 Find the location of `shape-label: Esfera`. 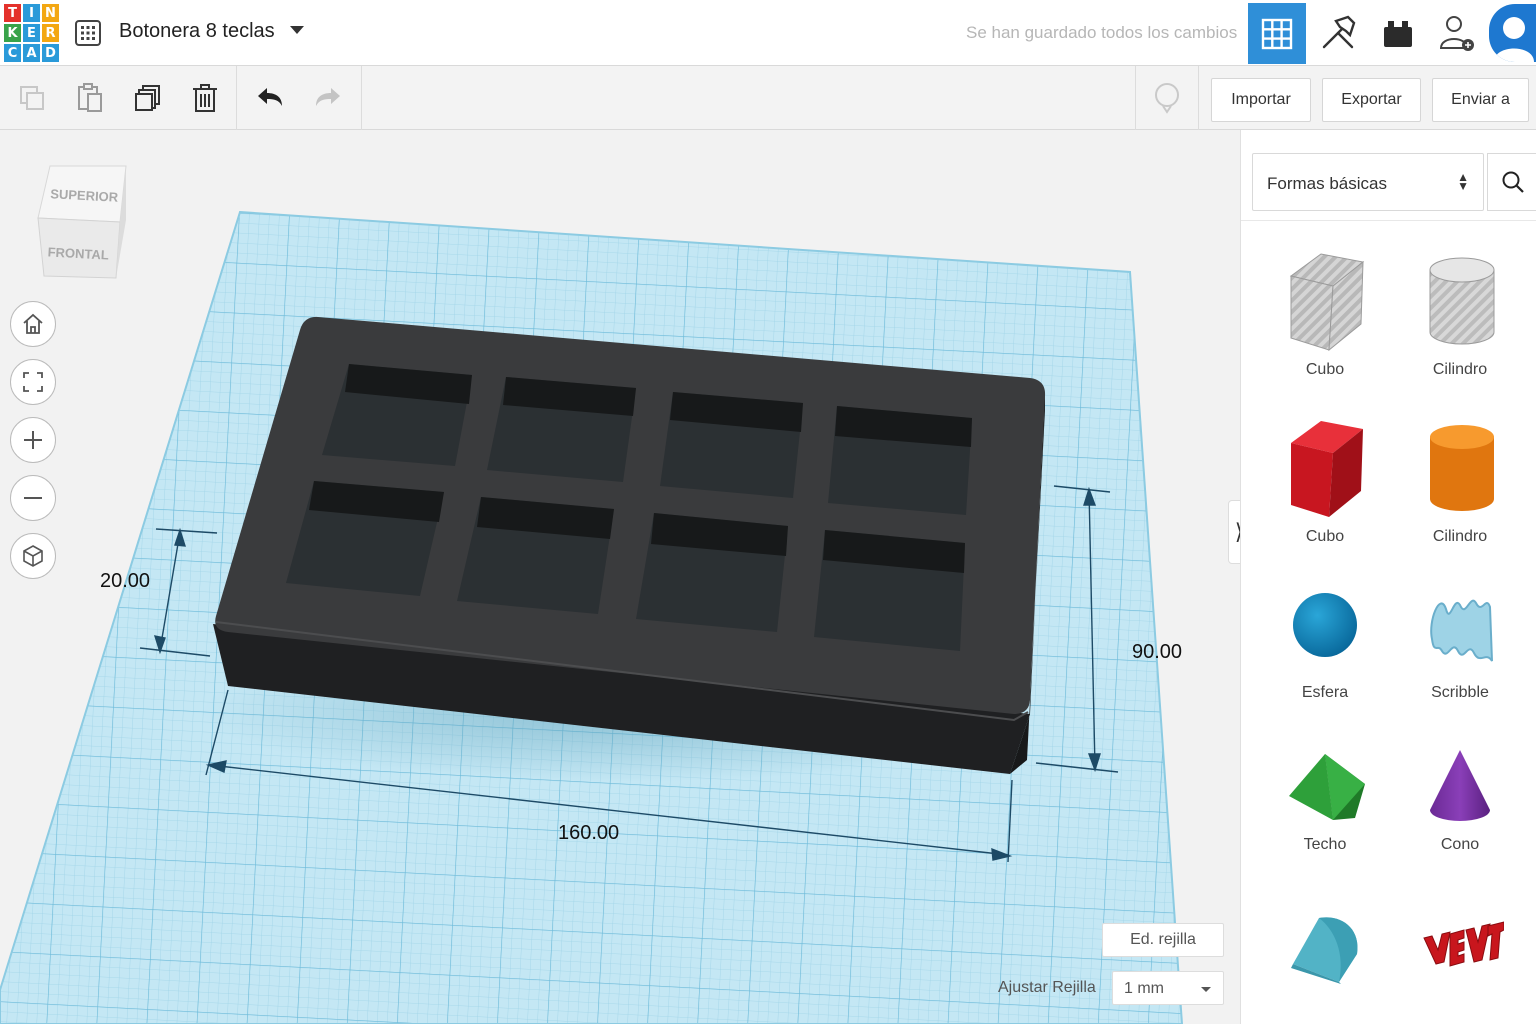

shape-label: Esfera is located at coordinates (1325, 692).